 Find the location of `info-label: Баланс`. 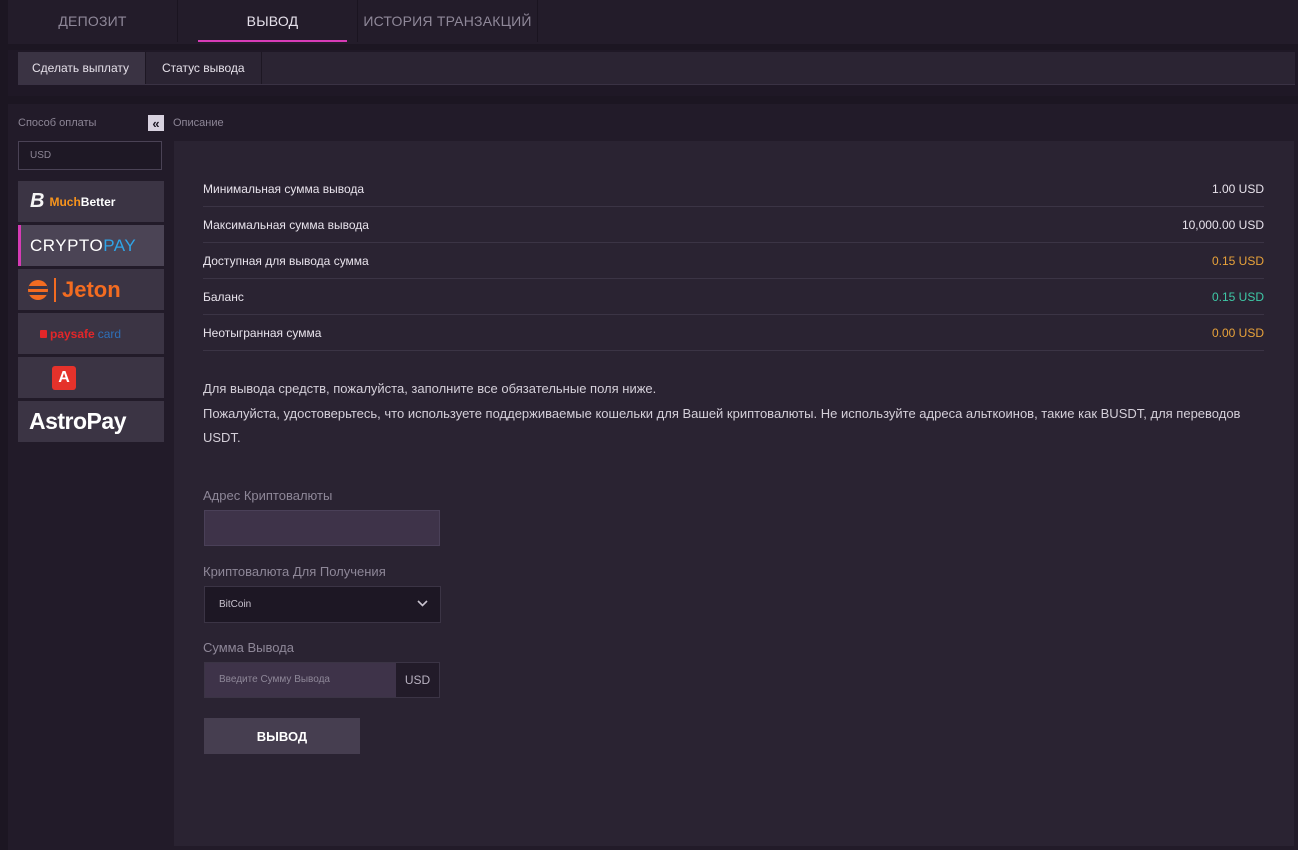

info-label: Баланс is located at coordinates (223, 296).